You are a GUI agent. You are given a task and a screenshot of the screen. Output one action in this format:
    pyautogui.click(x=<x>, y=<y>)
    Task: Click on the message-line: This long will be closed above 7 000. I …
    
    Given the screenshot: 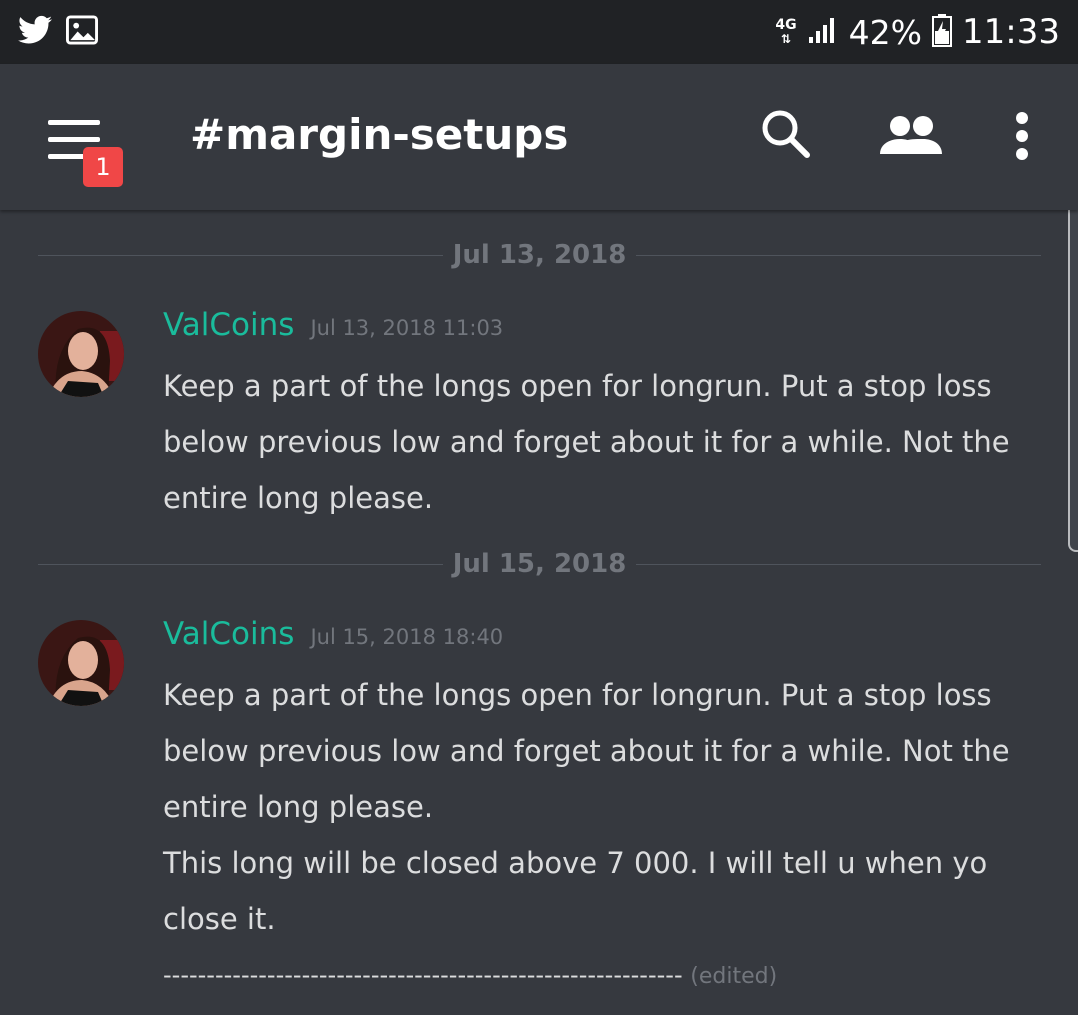 What is the action you would take?
    pyautogui.click(x=575, y=863)
    